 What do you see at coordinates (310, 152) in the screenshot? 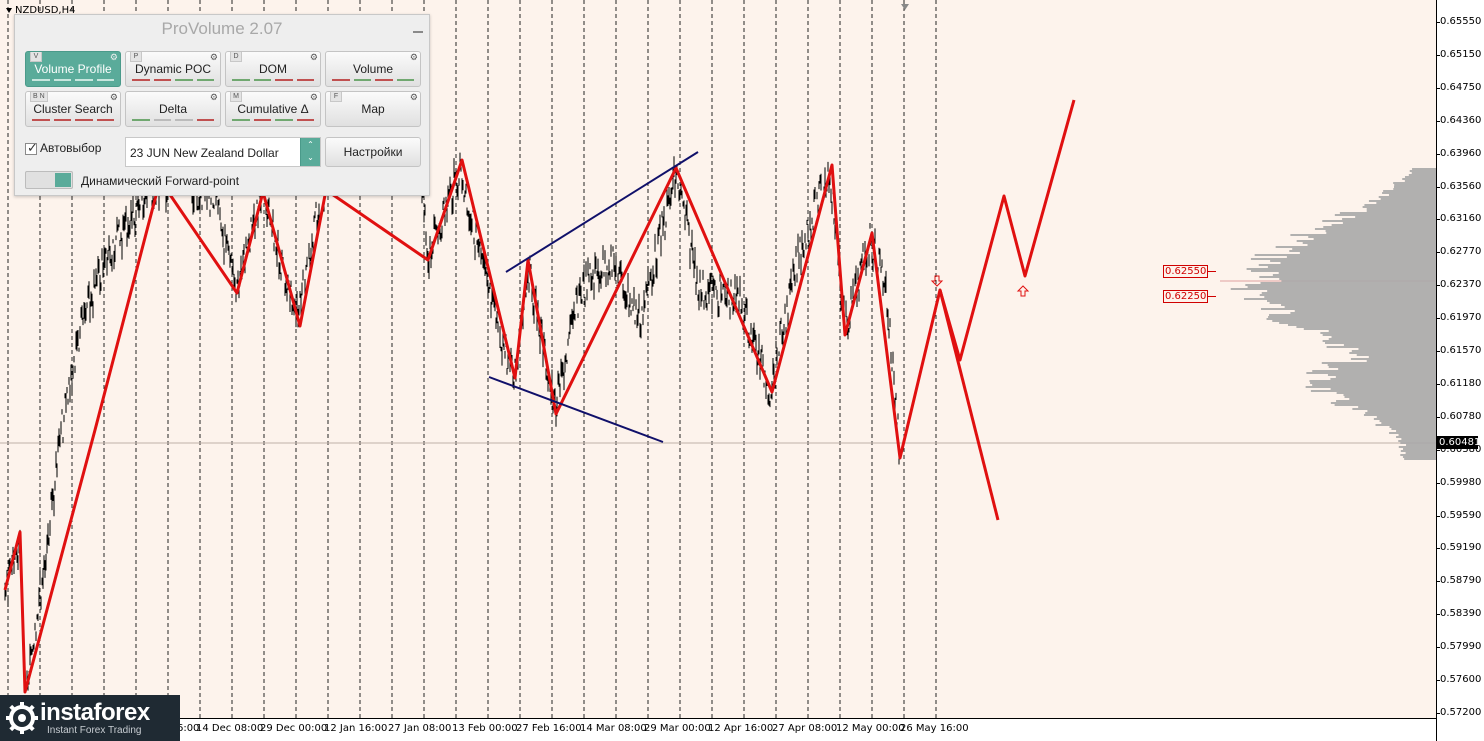
I see `spinner-icon: ⌃ ⌄` at bounding box center [310, 152].